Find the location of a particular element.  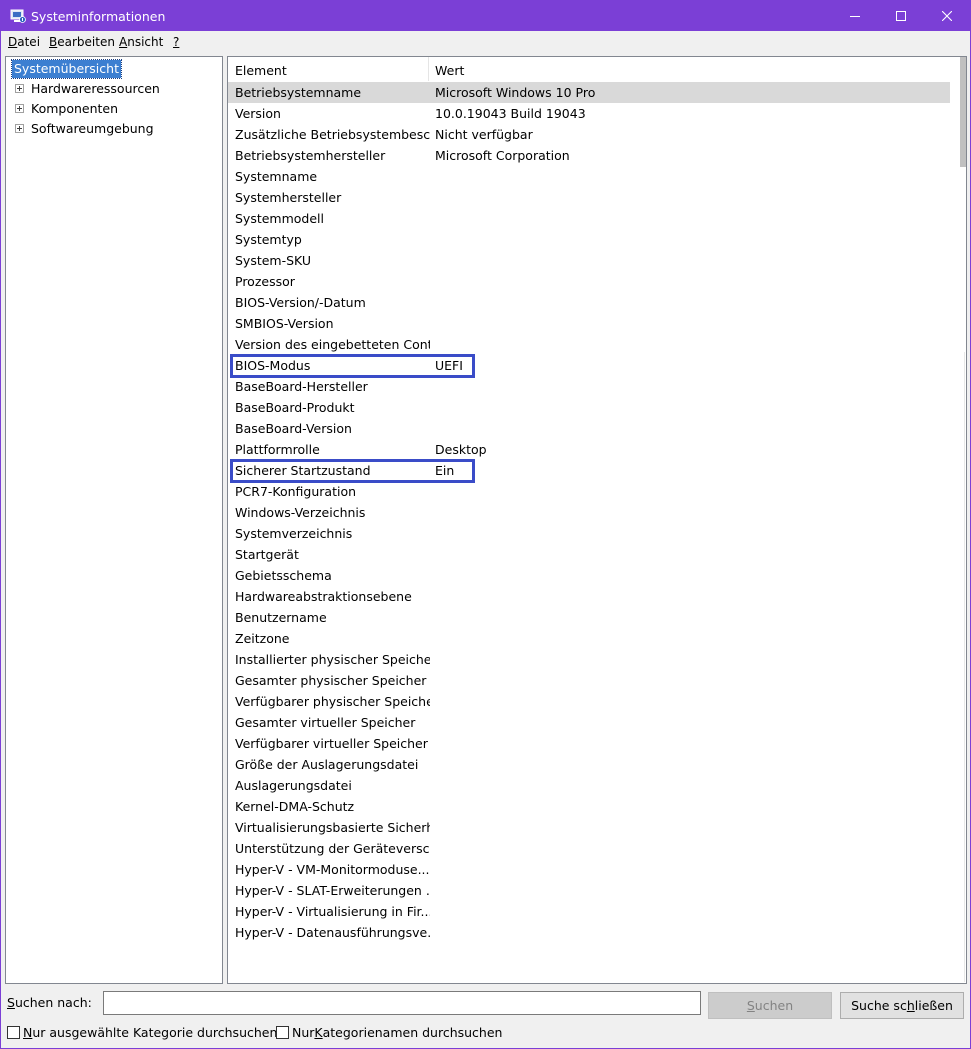

table-row: Verfügbarer physischer Speicher is located at coordinates (589, 701).